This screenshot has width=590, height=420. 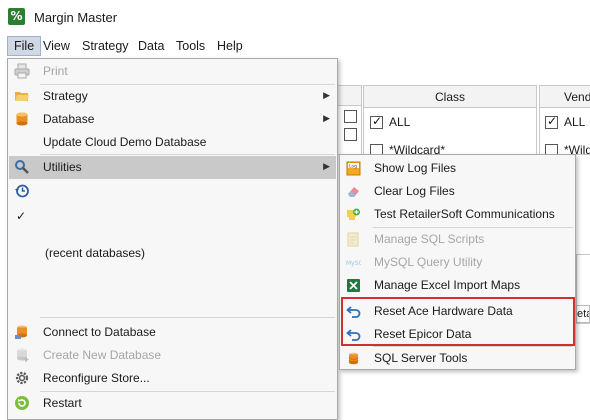 What do you see at coordinates (295, 17) in the screenshot?
I see `title-bar: % Margin Master` at bounding box center [295, 17].